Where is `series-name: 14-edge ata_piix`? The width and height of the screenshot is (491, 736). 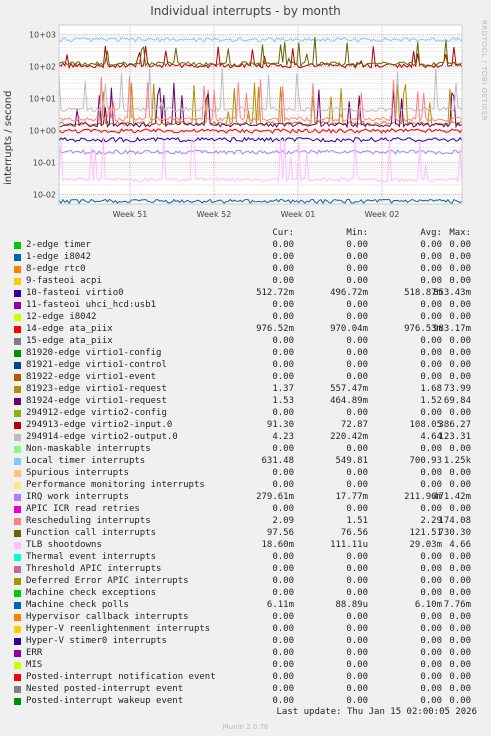
series-name: 14-edge ata_piix is located at coordinates (69, 329).